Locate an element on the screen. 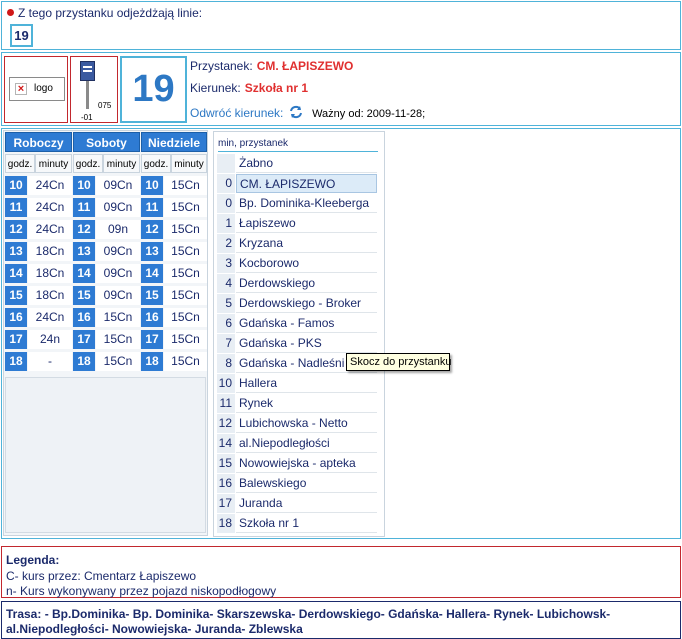 The height and width of the screenshot is (639, 682). stop-link: Derdowskiego is located at coordinates (306, 283).